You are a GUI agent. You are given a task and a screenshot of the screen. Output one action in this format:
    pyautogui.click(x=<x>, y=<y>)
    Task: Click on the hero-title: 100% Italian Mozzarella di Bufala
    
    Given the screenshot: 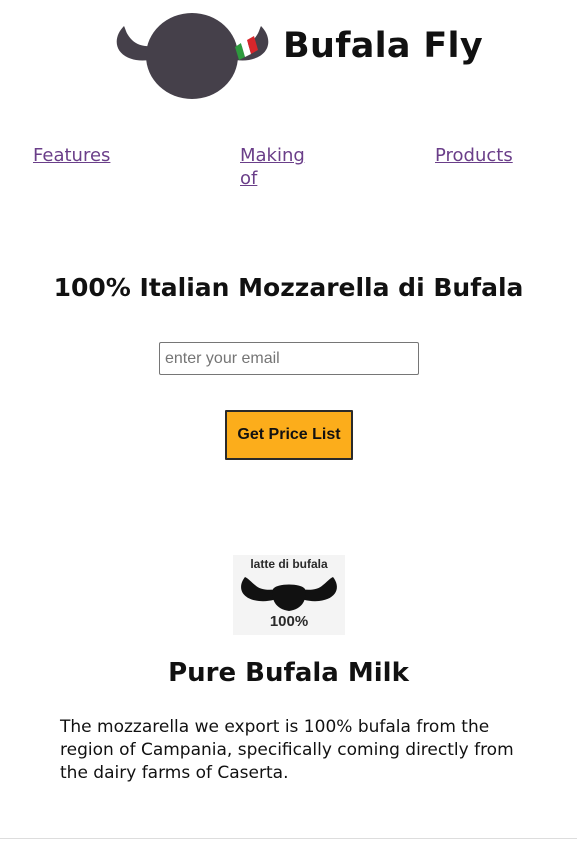 What is the action you would take?
    pyautogui.click(x=288, y=287)
    